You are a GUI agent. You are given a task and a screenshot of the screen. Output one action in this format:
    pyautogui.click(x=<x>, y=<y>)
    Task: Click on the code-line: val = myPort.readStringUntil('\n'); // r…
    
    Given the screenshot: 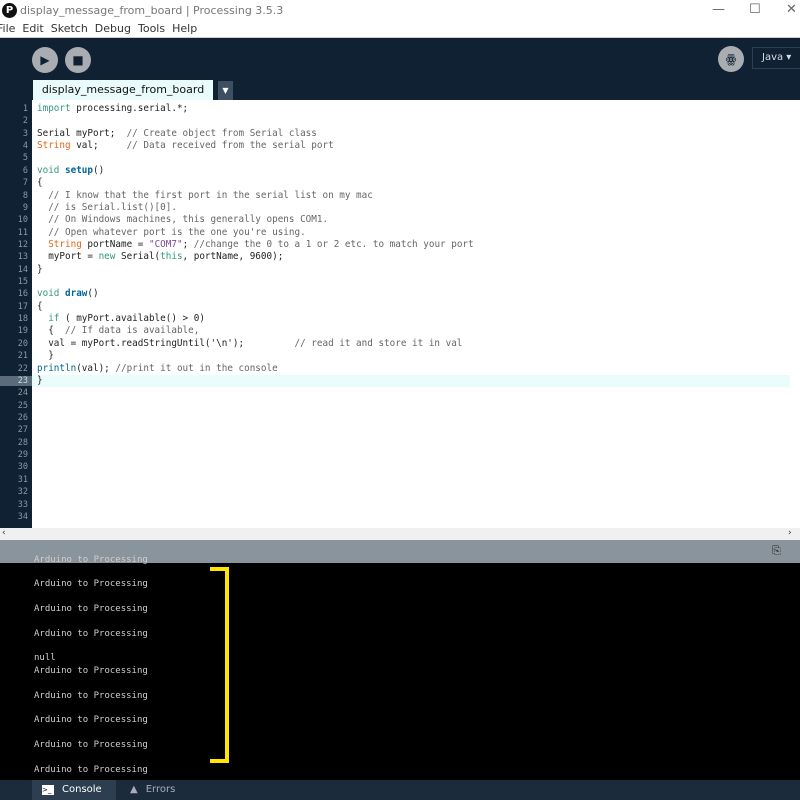 What is the action you would take?
    pyautogui.click(x=250, y=343)
    